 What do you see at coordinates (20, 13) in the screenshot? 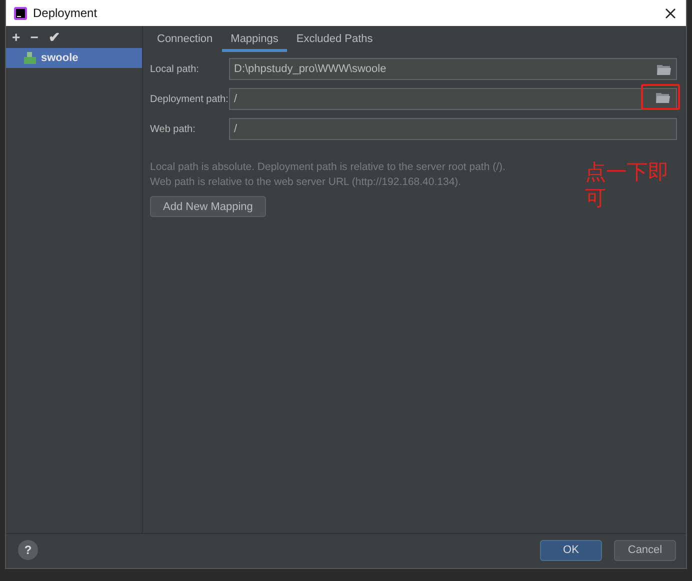
I see `app-icon` at bounding box center [20, 13].